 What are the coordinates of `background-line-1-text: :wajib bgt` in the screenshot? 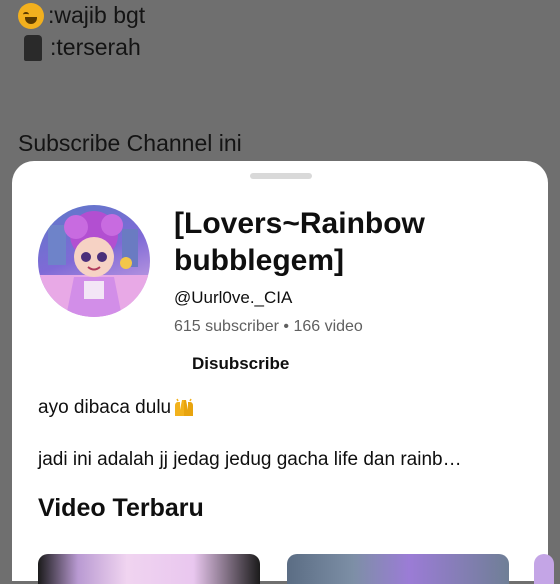 It's located at (97, 15).